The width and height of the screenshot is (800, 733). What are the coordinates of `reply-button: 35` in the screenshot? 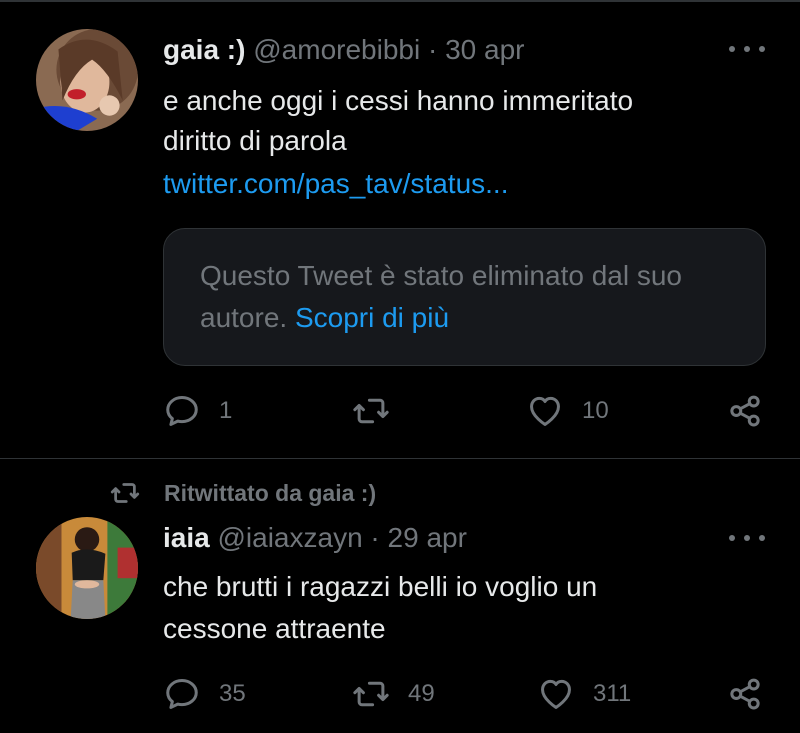 It's located at (204, 694).